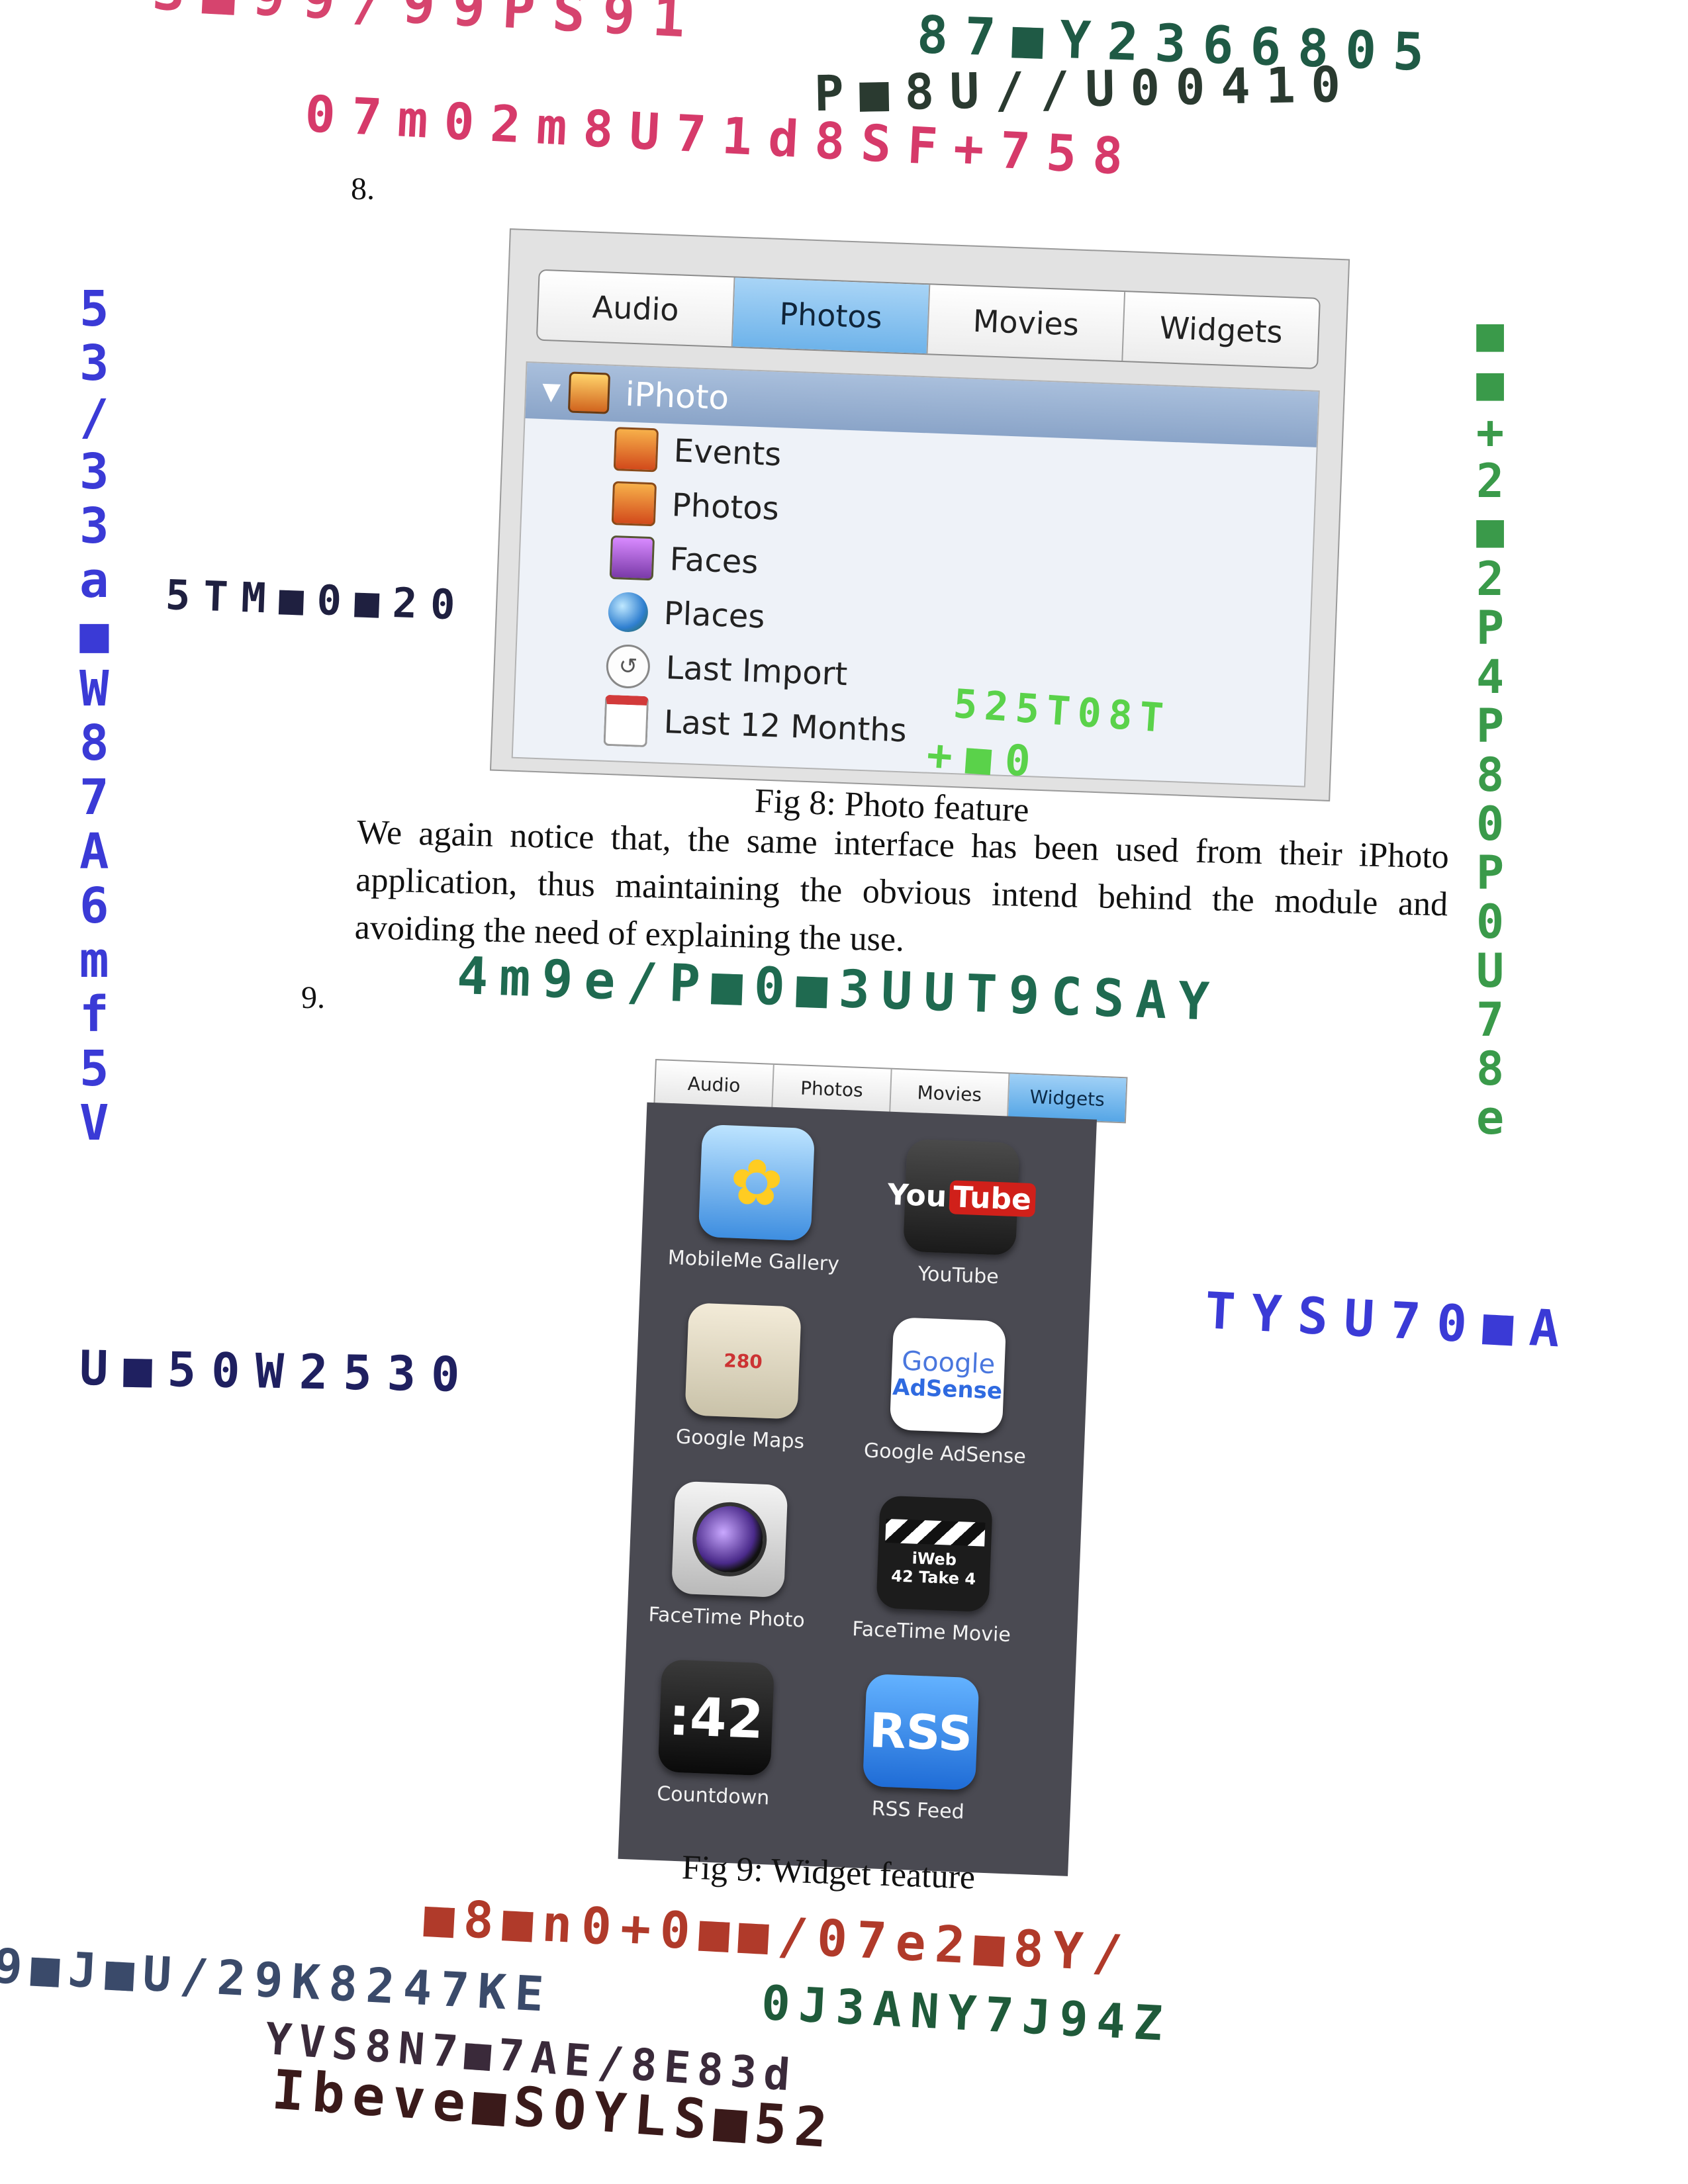 The image size is (1688, 2184). Describe the element at coordinates (628, 612) in the screenshot. I see `globe-icon` at that location.